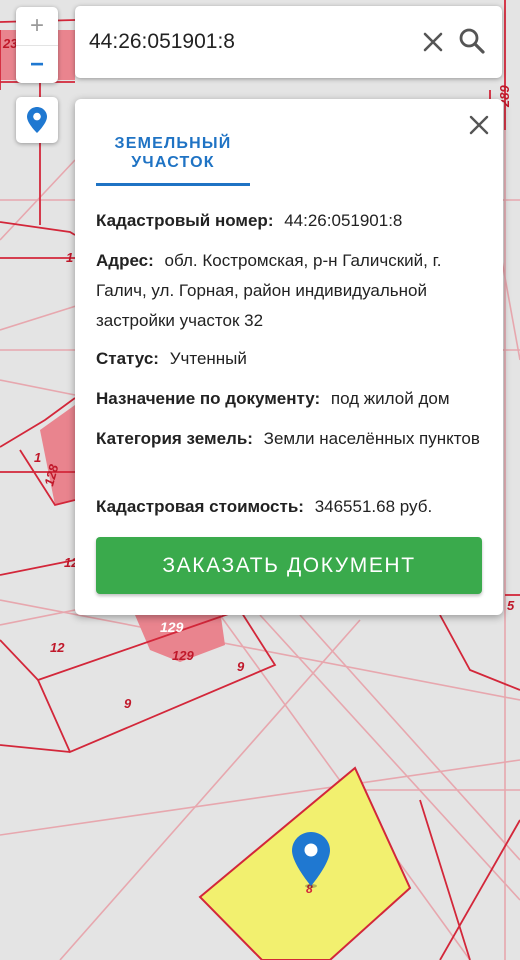 This screenshot has width=520, height=960. Describe the element at coordinates (173, 160) in the screenshot. I see `tab-land-plot: Земельный участок` at that location.